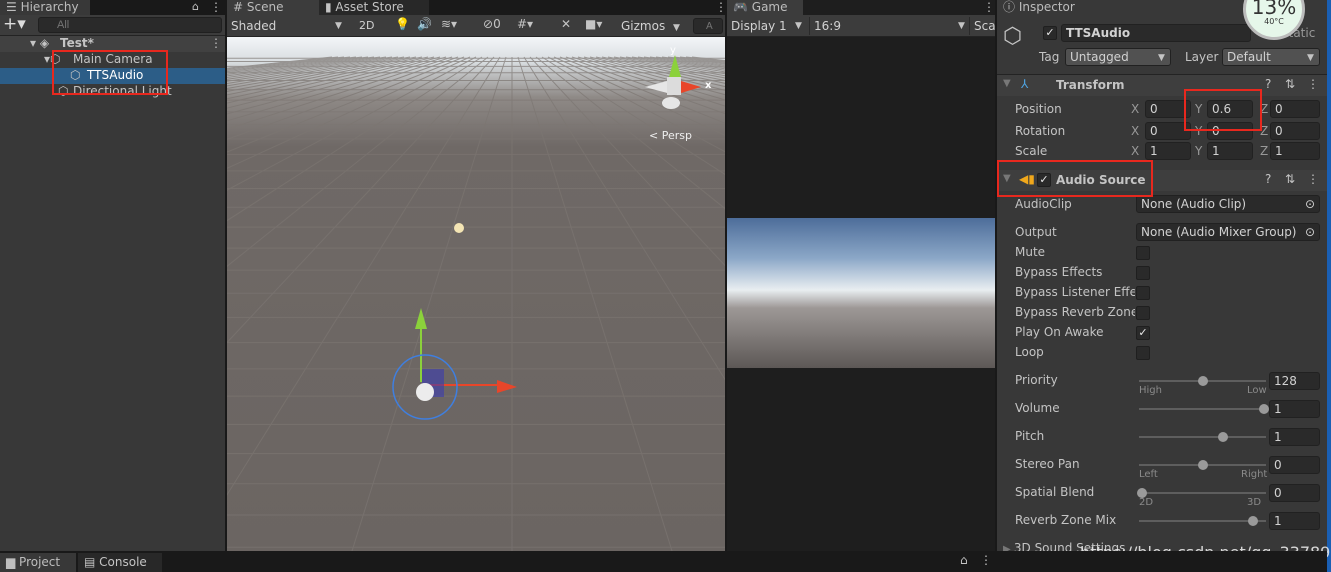  I want to click on tag-dropdown: Untagged ▼, so click(1118, 57).